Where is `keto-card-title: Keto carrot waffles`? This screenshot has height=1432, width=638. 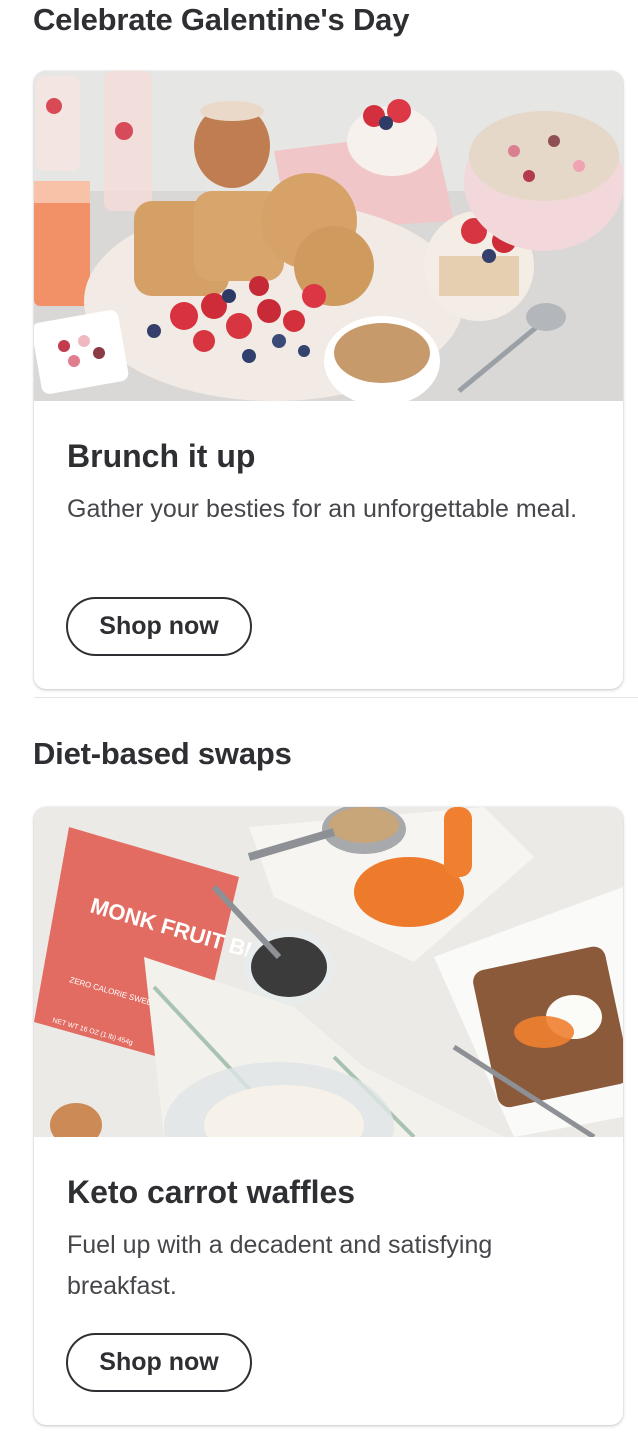 keto-card-title: Keto carrot waffles is located at coordinates (211, 1192).